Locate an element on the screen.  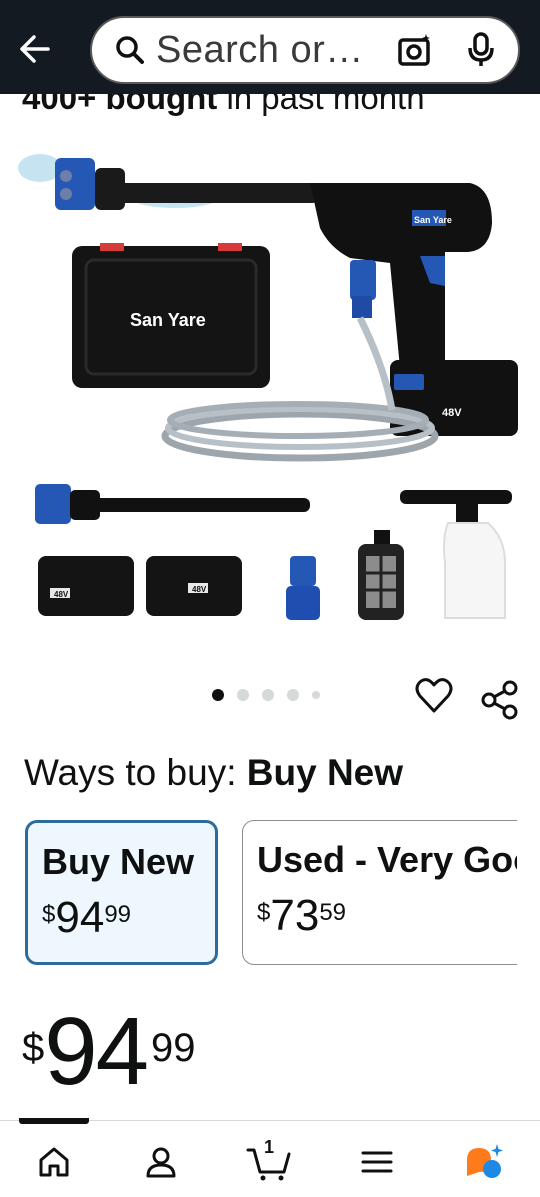
option-price-fraction: 99 is located at coordinates (118, 914).